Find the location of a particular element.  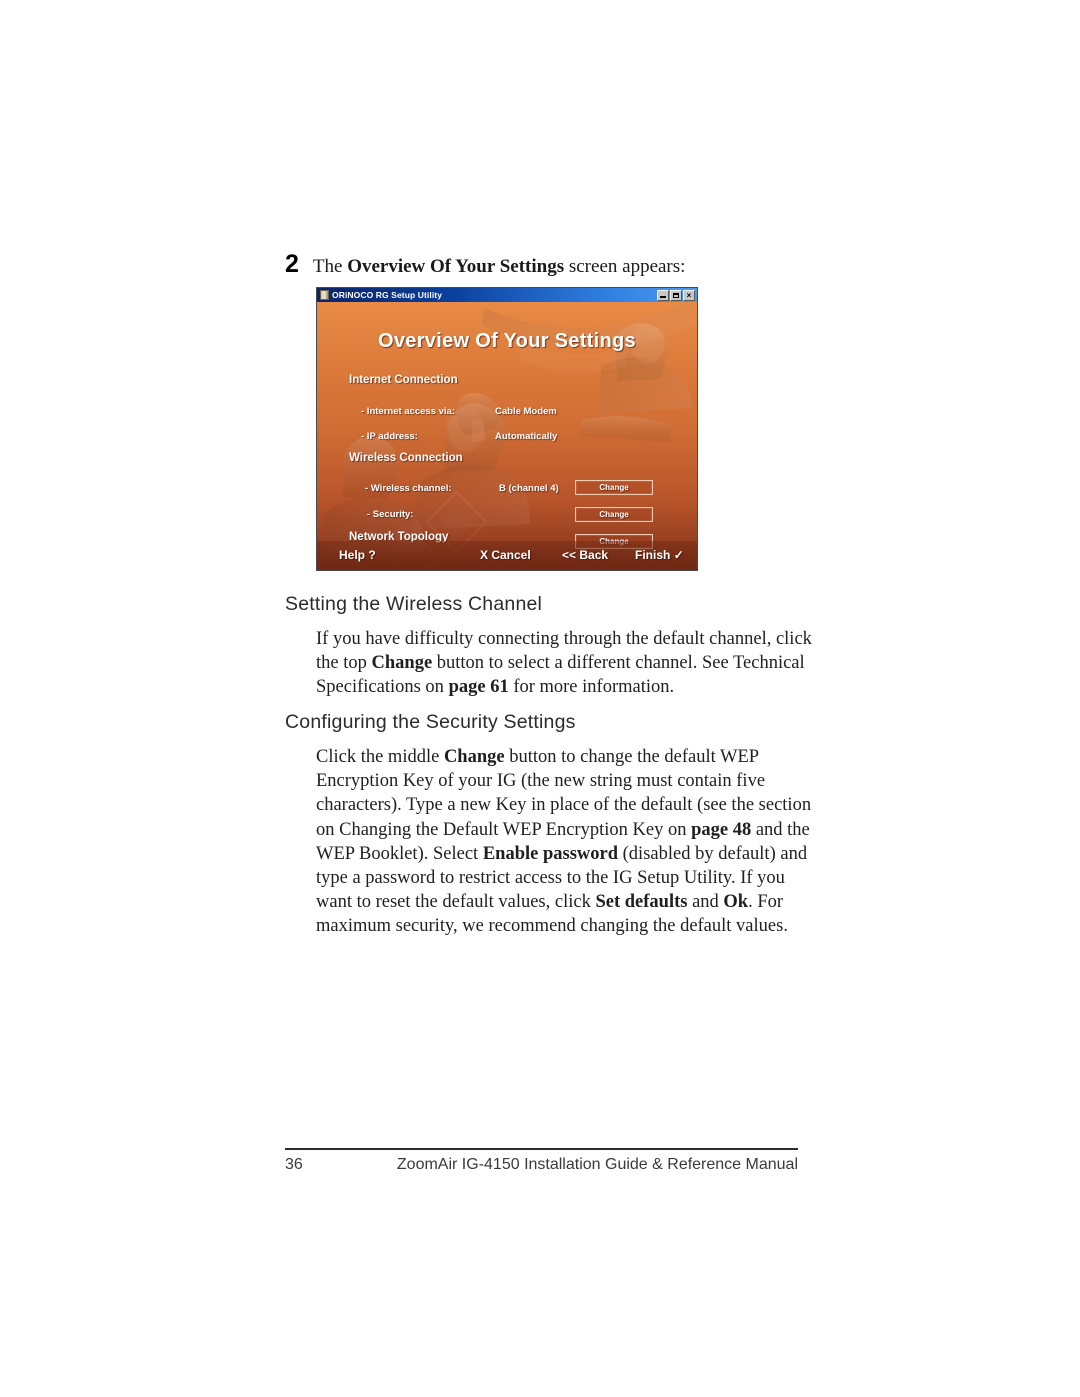

check-icon: ✓ is located at coordinates (678, 555).